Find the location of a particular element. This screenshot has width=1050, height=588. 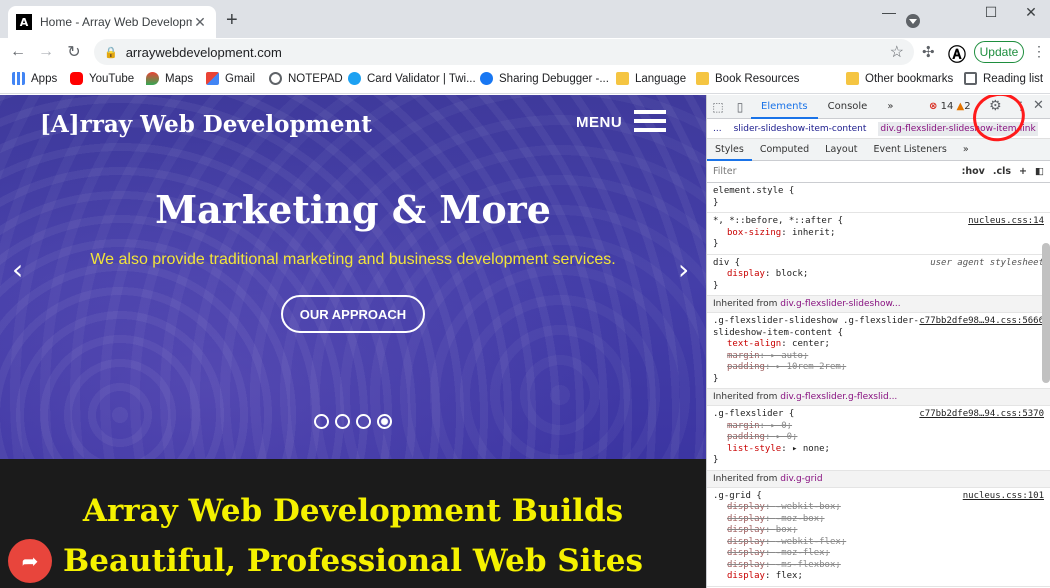

hamburger-menu-icon is located at coordinates (650, 121).